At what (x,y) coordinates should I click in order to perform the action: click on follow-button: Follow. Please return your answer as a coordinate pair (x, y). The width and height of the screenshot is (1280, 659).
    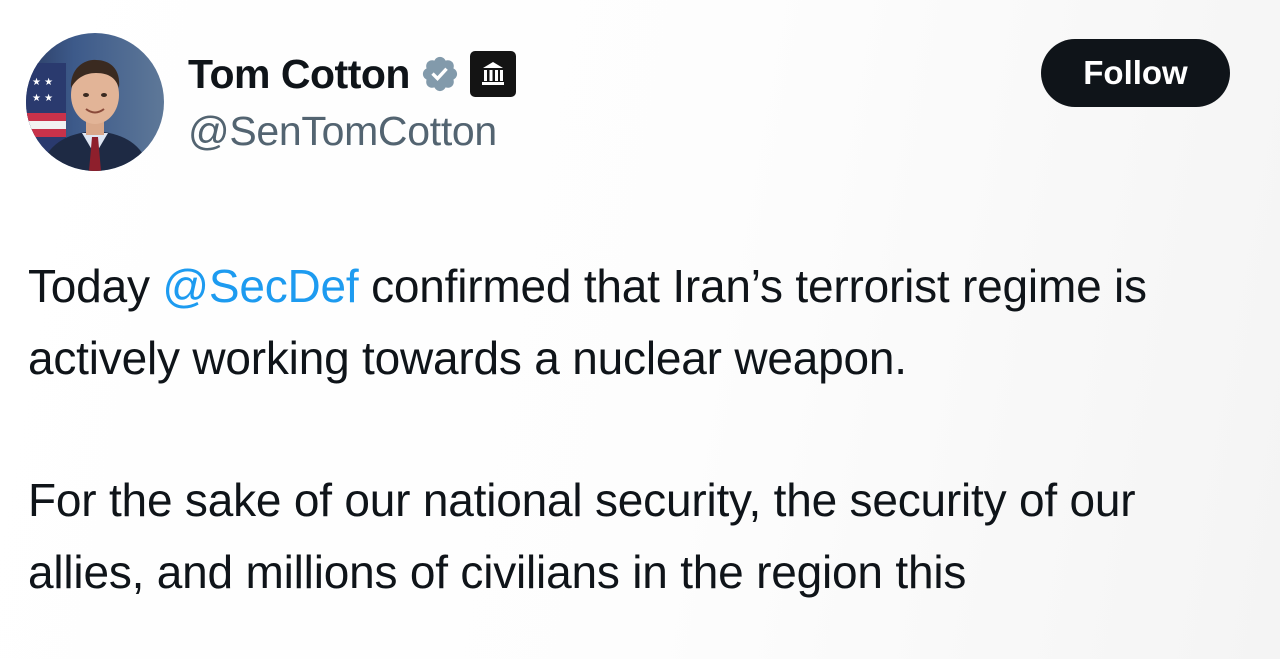
    Looking at the image, I should click on (1135, 73).